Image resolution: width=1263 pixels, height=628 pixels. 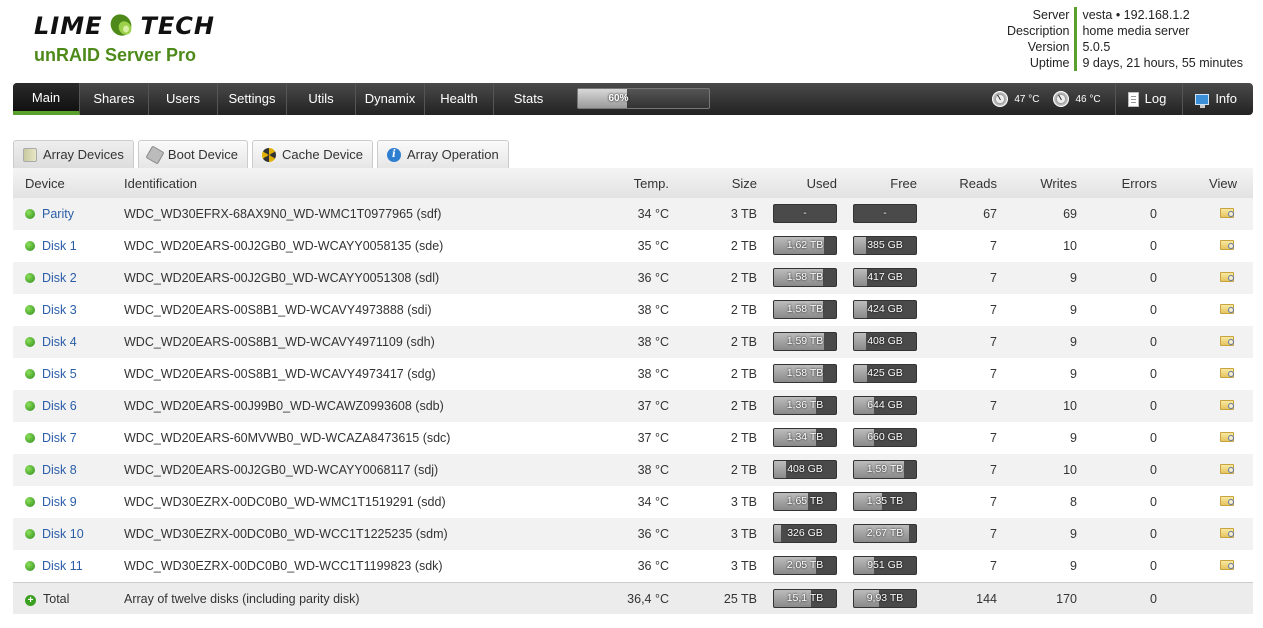 I want to click on server-value: vesta • 192.168.1.2, so click(x=1136, y=15).